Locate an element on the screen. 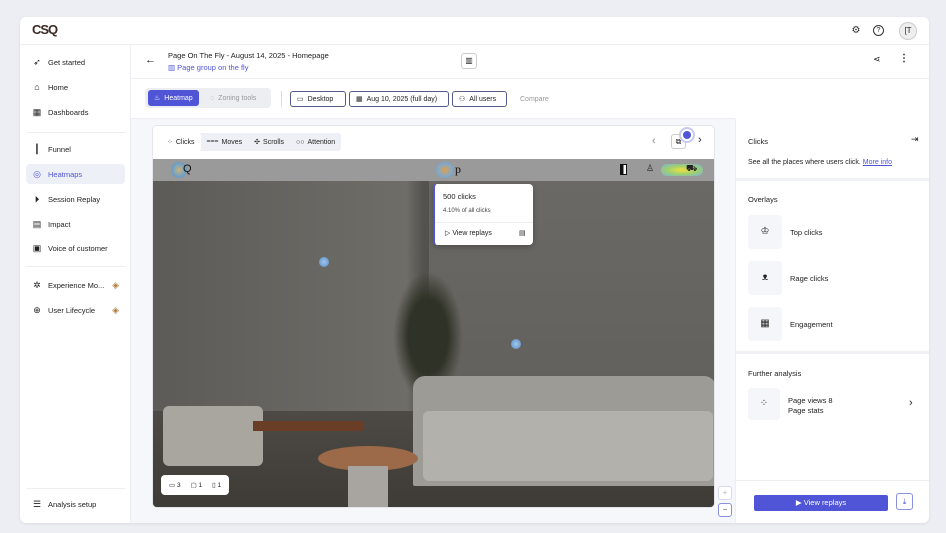 Image resolution: width=946 pixels, height=533 pixels. sidebar-item-label: Session Replay is located at coordinates (74, 199).